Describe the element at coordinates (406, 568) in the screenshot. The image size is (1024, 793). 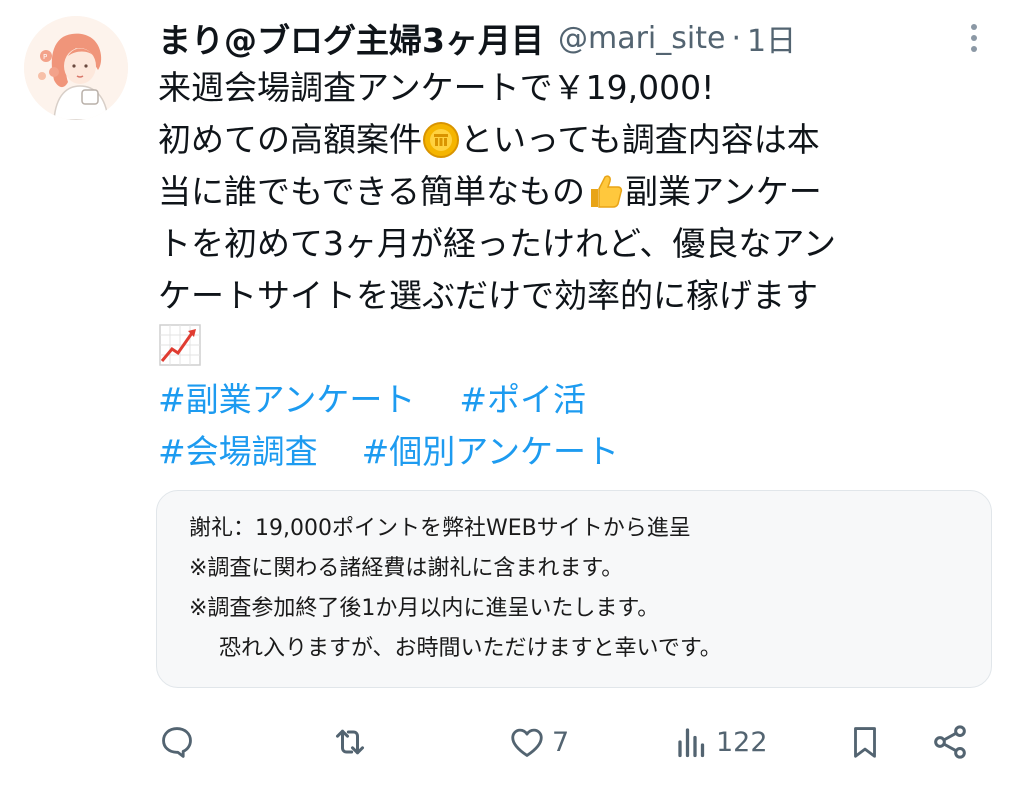
I see `card-line: ※調査に関わる諸経費は謝礼に含まれます。` at that location.